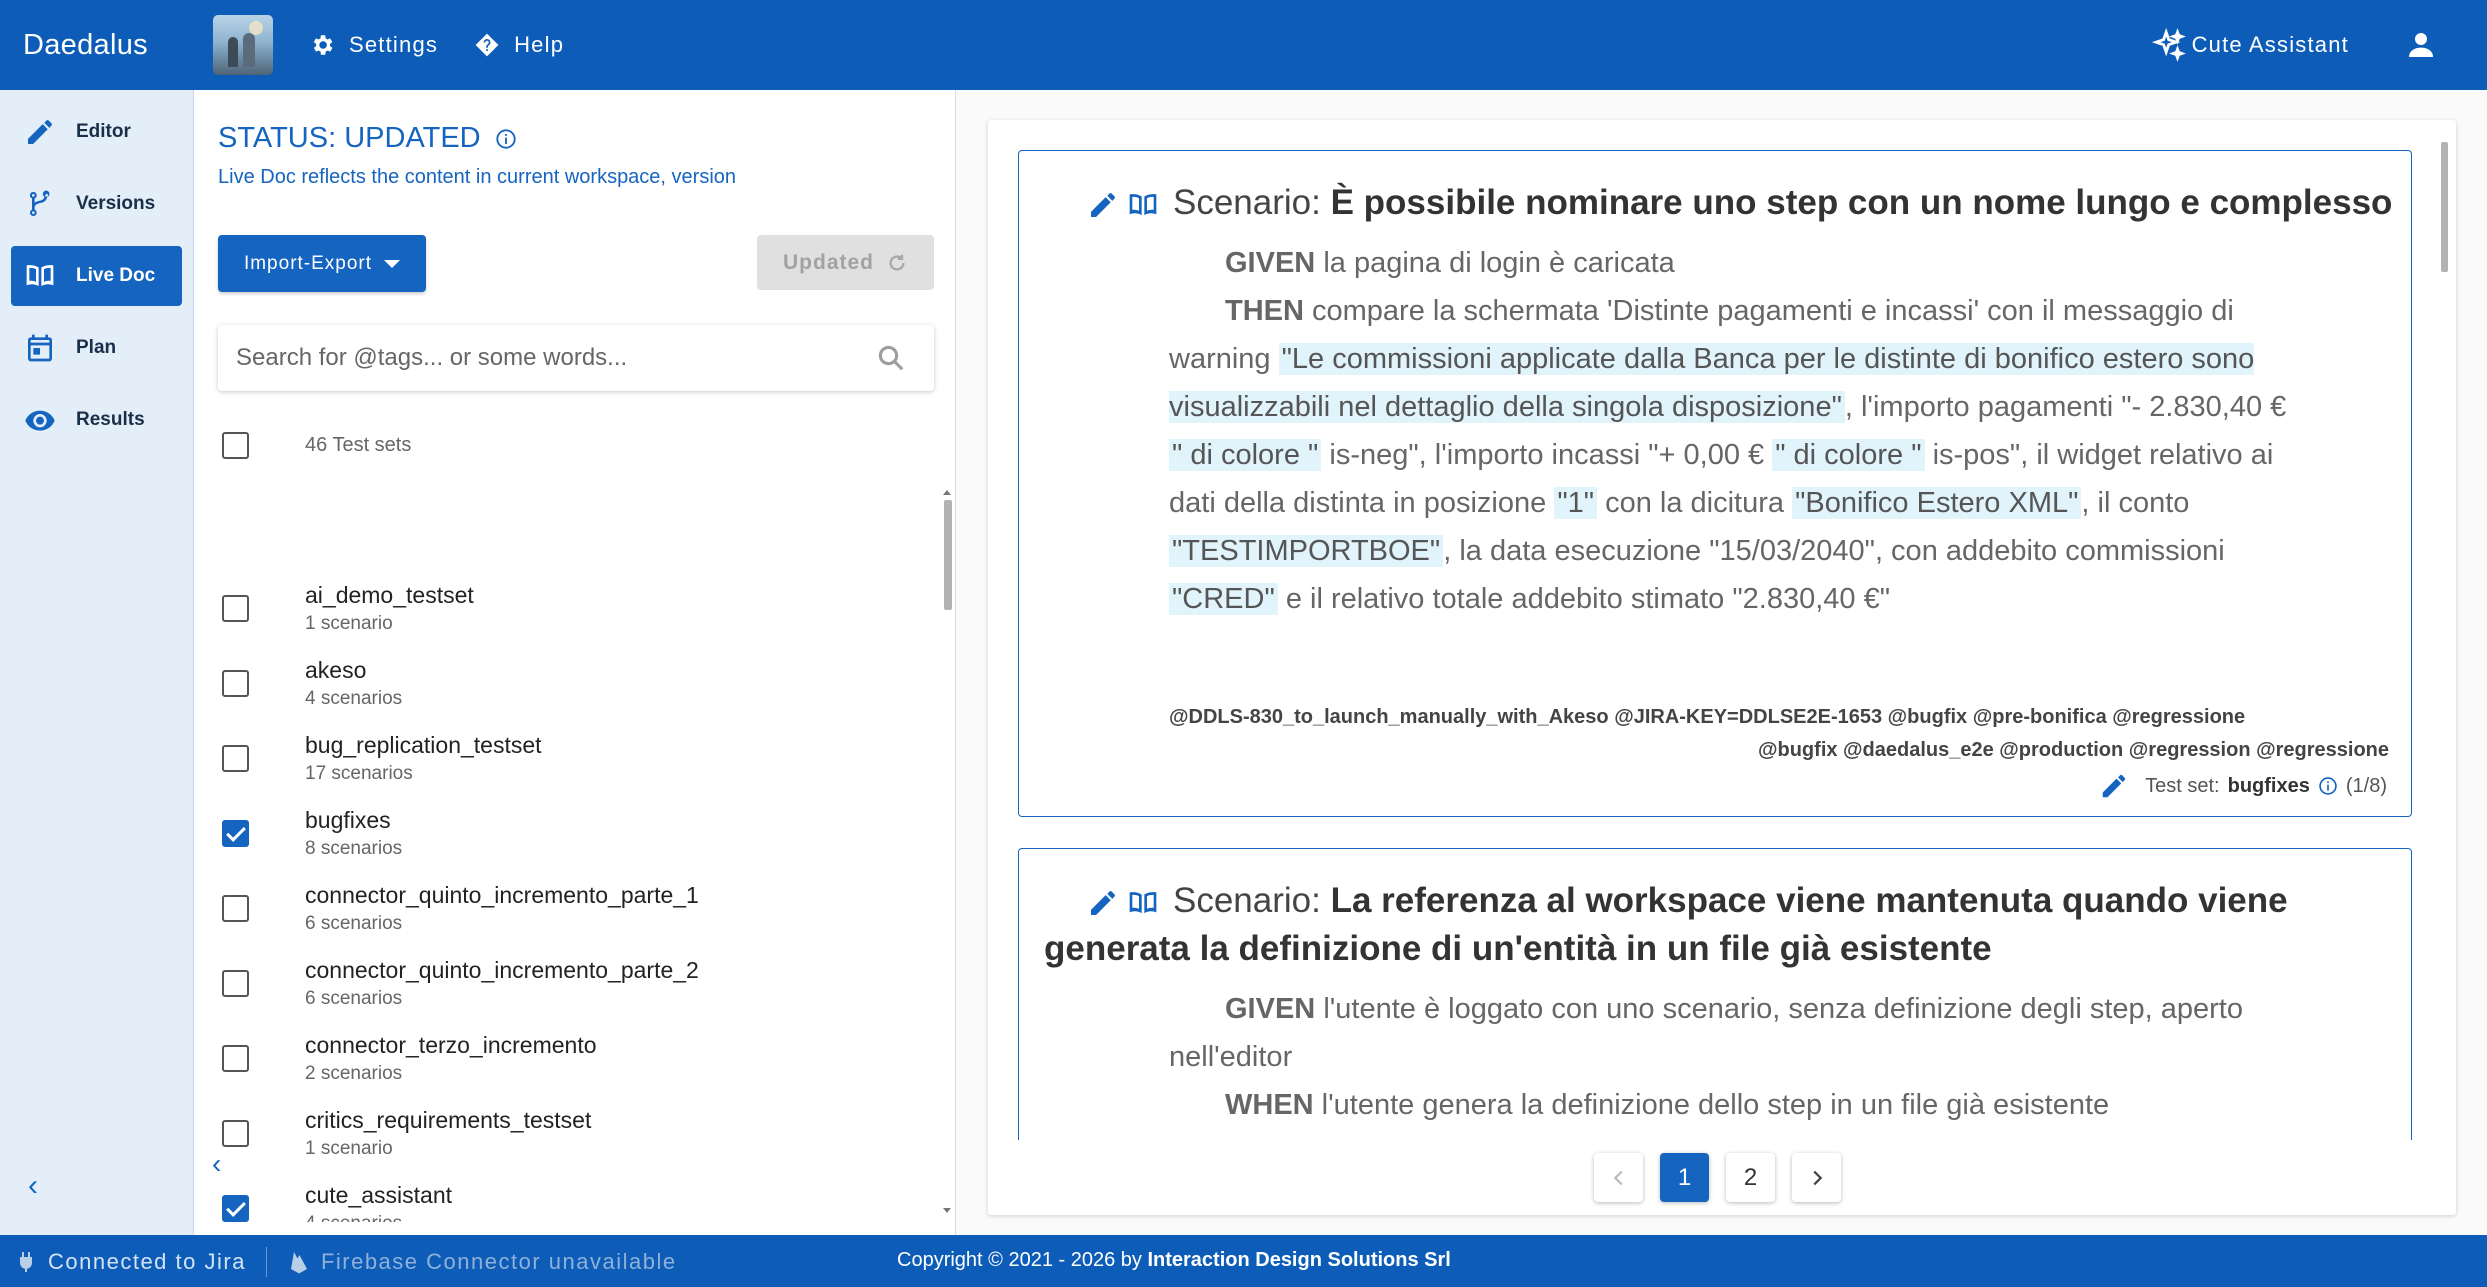  Describe the element at coordinates (110, 419) in the screenshot. I see `rail-label: Results` at that location.